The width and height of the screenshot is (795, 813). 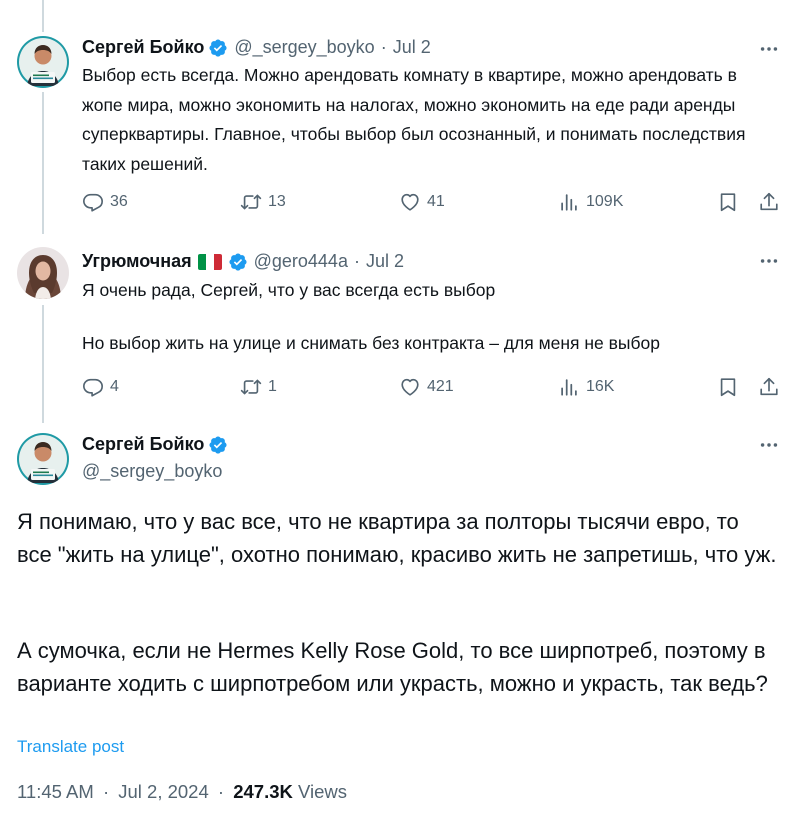 I want to click on views-button: 109K, so click(x=590, y=202).